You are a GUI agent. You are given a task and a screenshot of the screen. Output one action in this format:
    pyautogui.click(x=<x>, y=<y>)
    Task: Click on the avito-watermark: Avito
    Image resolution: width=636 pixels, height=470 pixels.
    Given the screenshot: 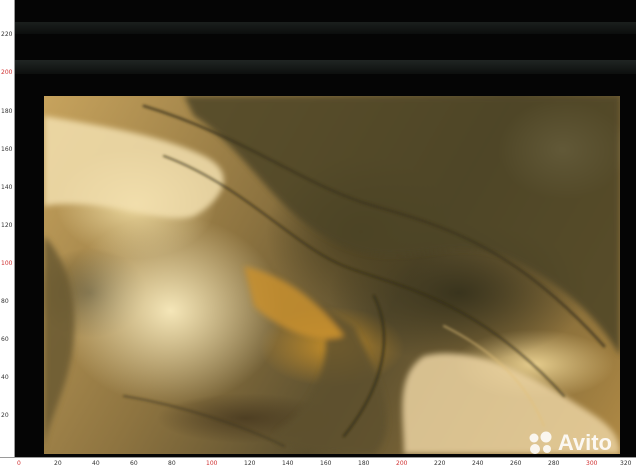 What is the action you would take?
    pyautogui.click(x=570, y=443)
    